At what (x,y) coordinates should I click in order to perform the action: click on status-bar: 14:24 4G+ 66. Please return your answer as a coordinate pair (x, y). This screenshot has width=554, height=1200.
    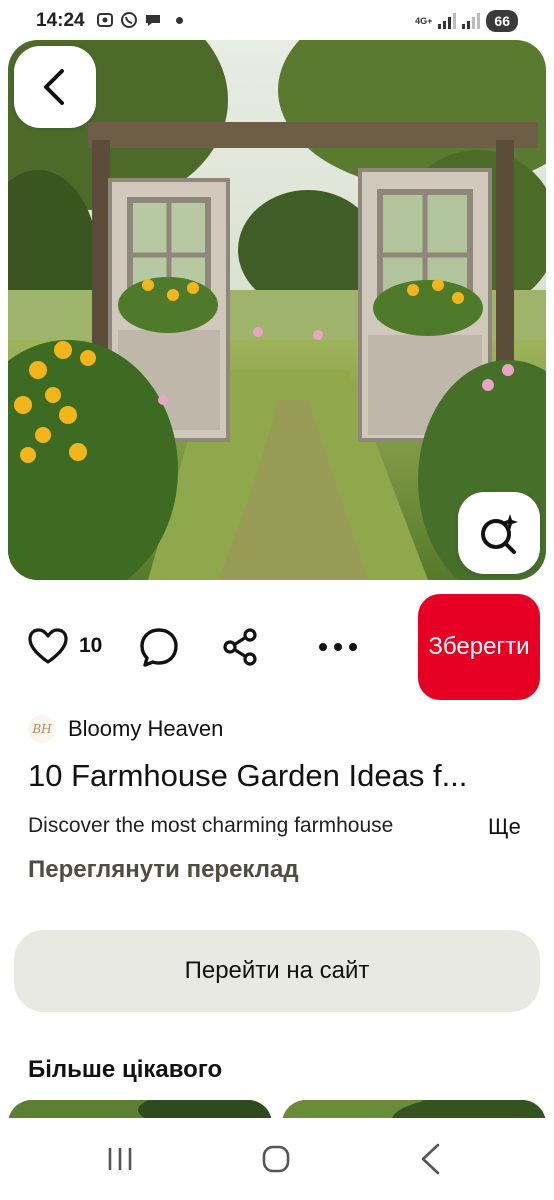
    Looking at the image, I should click on (277, 21).